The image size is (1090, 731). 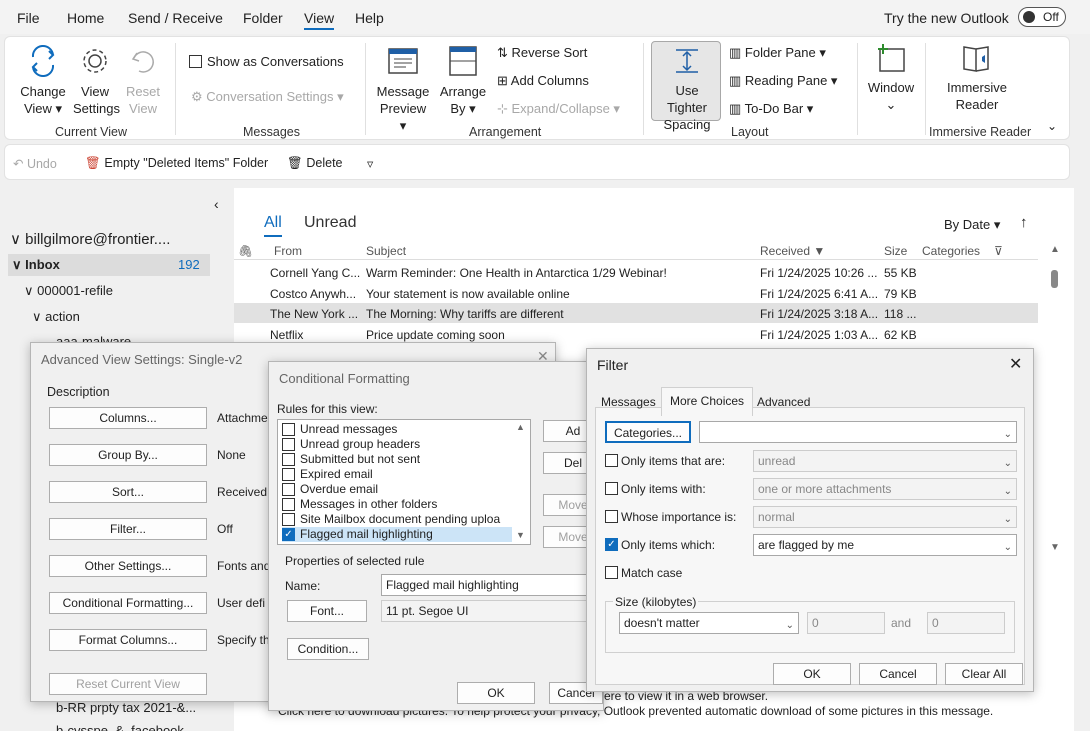 What do you see at coordinates (542, 53) in the screenshot?
I see `reverse-sort-button: ⇅ Reverse Sort` at bounding box center [542, 53].